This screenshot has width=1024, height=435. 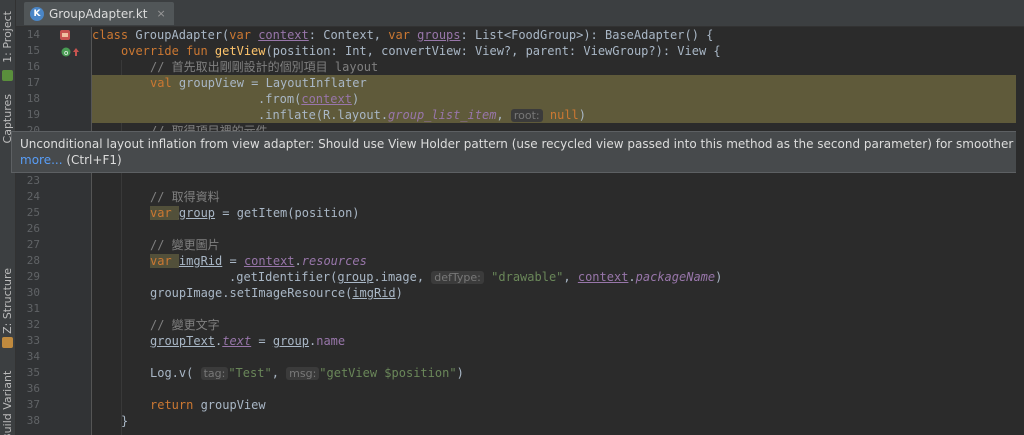 I want to click on code-variable: imgRid, so click(x=200, y=261).